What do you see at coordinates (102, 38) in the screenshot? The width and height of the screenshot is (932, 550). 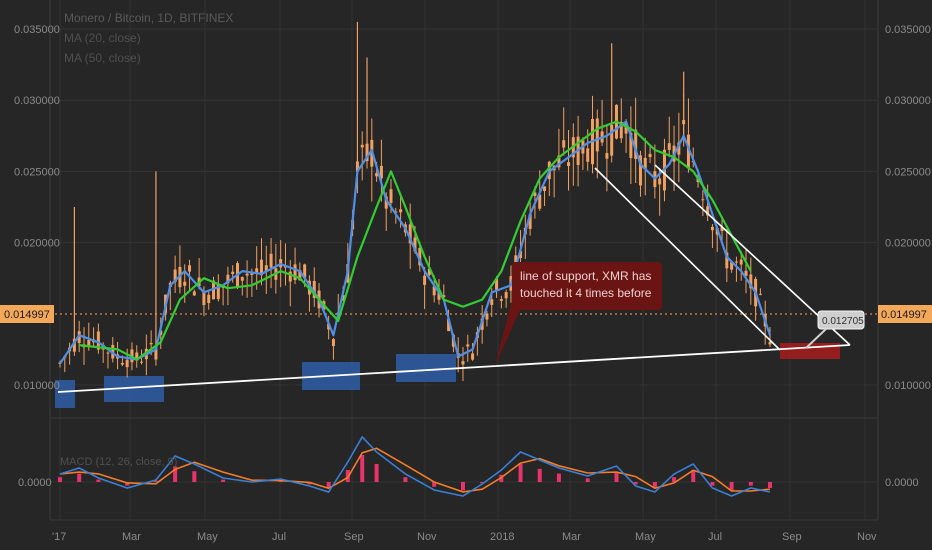 I see `ma20-legend: MA (20, close)` at bounding box center [102, 38].